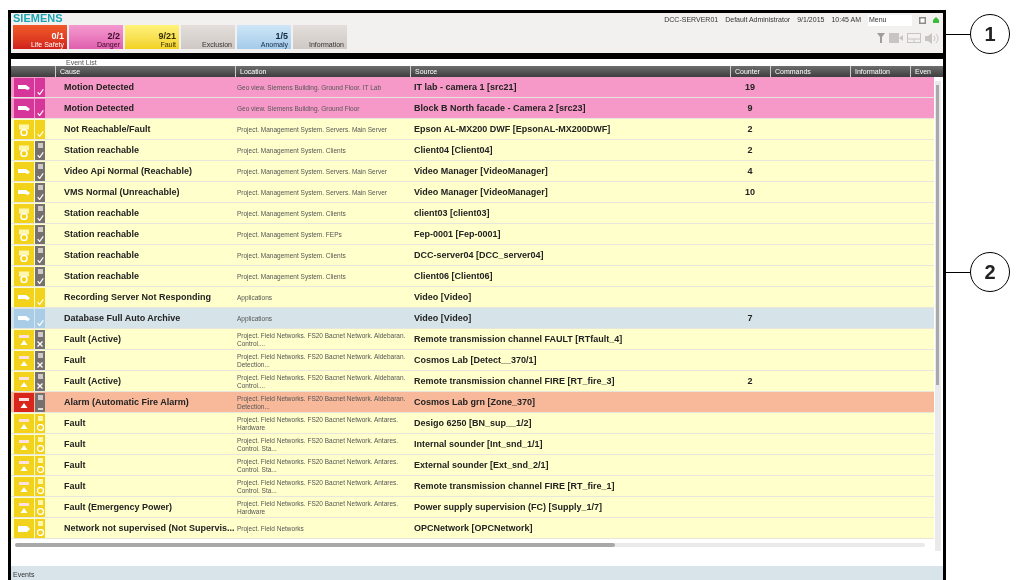 Image resolution: width=1016 pixels, height=580 pixels. Describe the element at coordinates (470, 545) in the screenshot. I see `horizontal-scrollbar` at that location.